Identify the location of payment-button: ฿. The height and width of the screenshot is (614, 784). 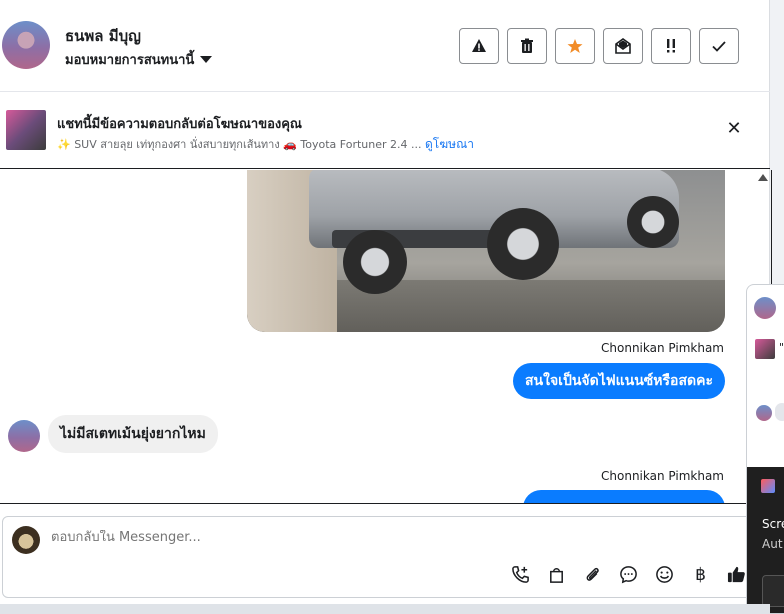
(700, 574).